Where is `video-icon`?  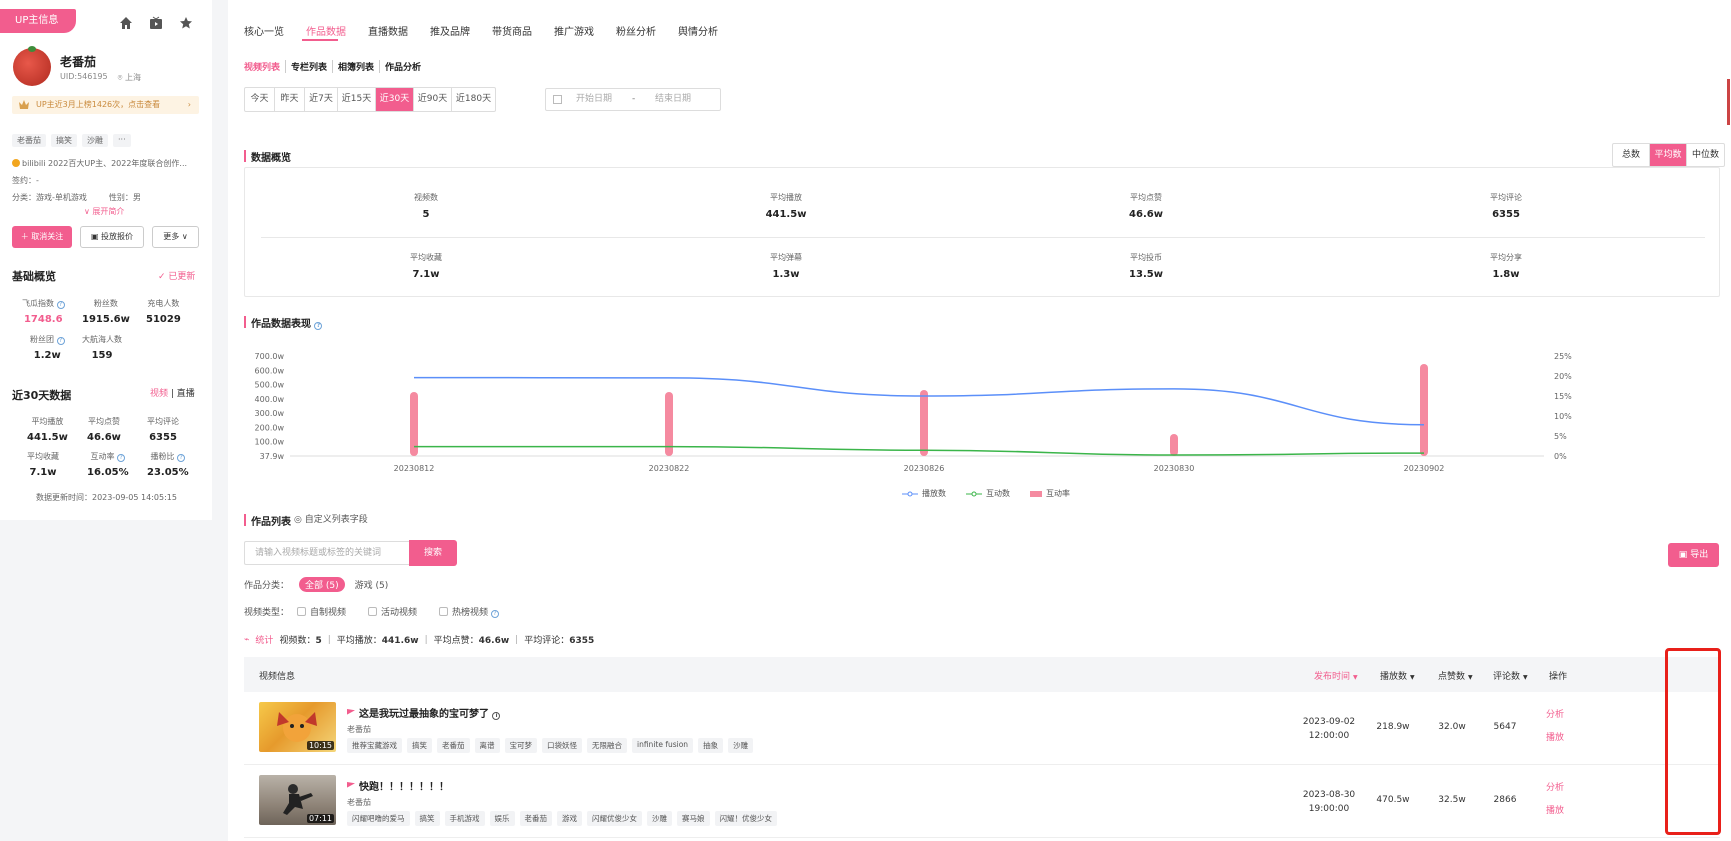
video-icon is located at coordinates (157, 24).